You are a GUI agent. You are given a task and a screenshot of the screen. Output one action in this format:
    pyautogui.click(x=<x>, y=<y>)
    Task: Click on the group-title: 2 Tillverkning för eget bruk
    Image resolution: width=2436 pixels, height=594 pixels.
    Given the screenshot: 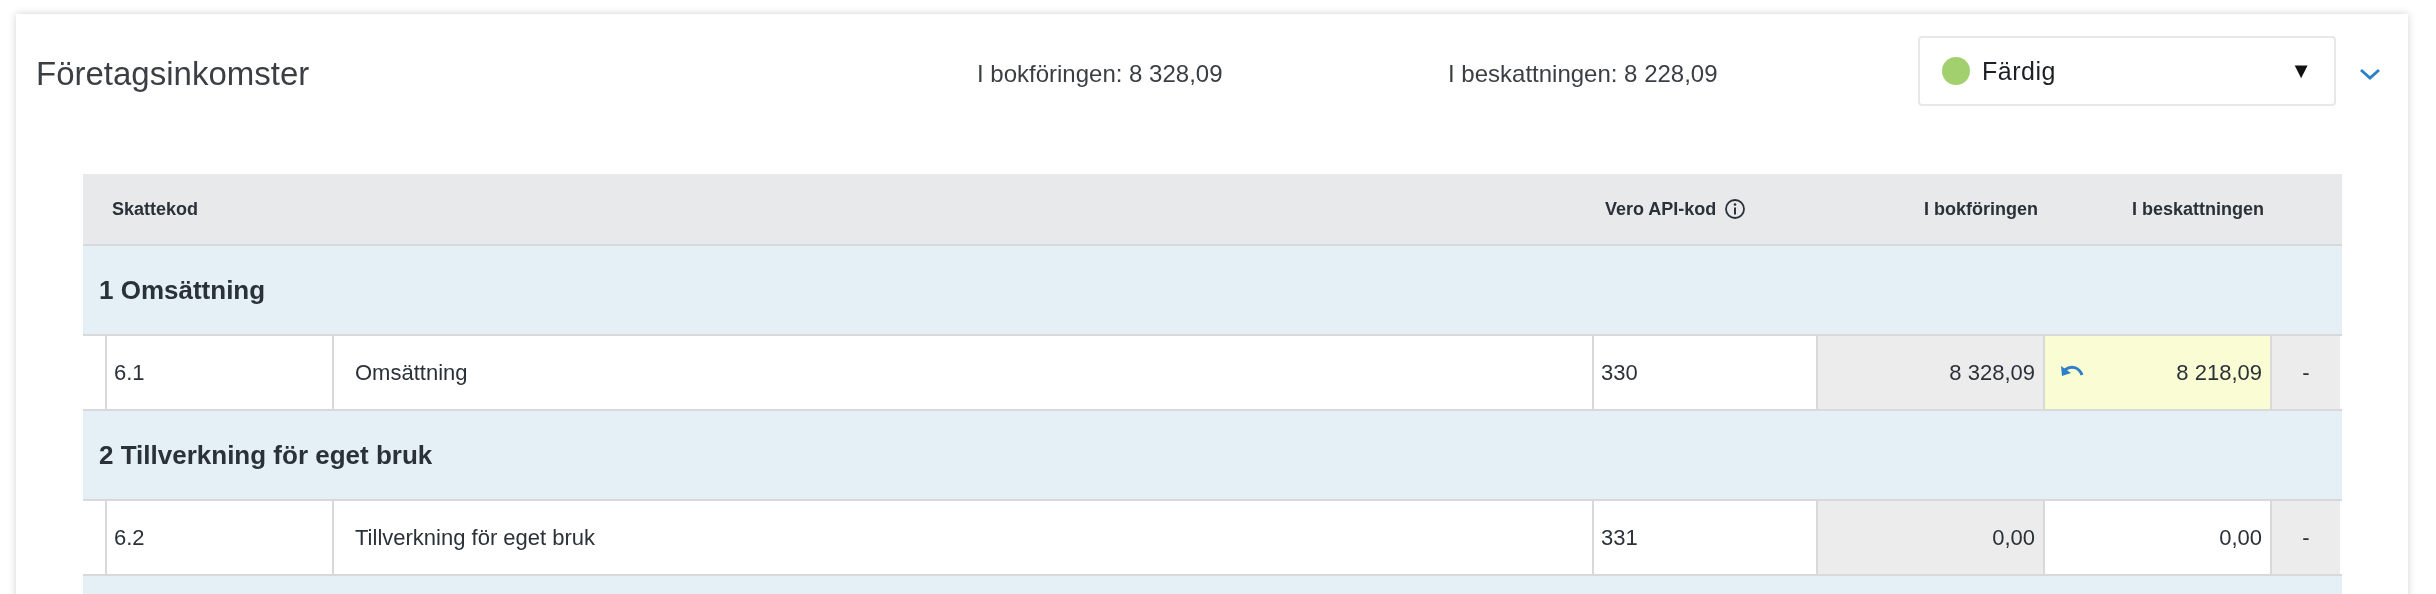 What is the action you would take?
    pyautogui.click(x=265, y=455)
    